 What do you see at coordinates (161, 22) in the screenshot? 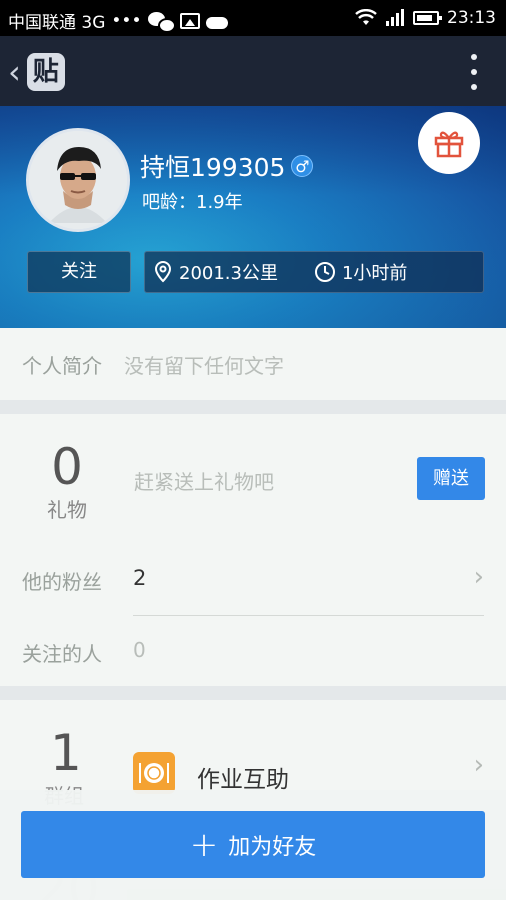
I see `wechat-icon` at bounding box center [161, 22].